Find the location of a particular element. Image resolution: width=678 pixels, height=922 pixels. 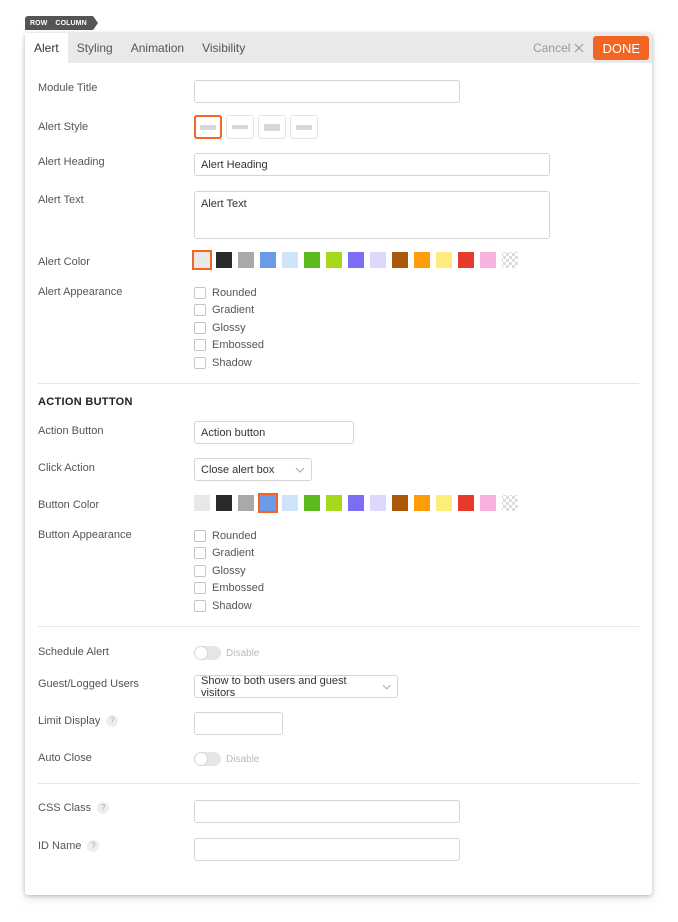

option-label: Embossed is located at coordinates (238, 345).